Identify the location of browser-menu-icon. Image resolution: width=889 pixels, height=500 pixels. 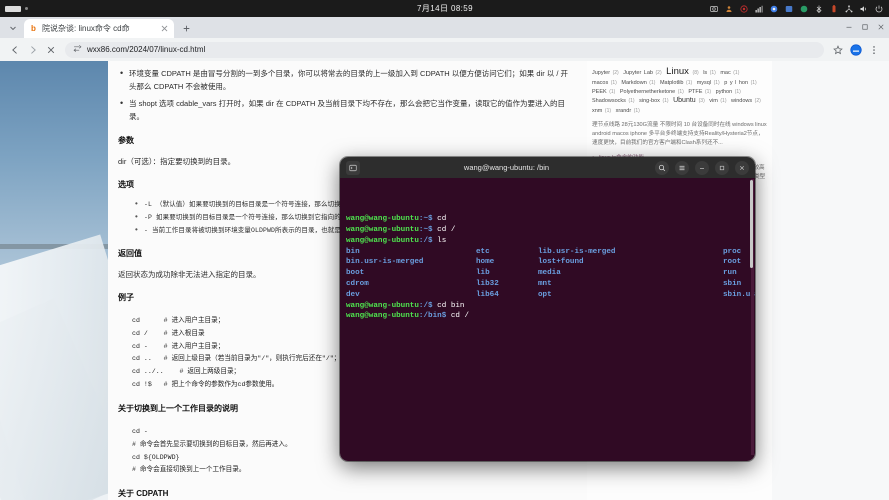
(874, 50).